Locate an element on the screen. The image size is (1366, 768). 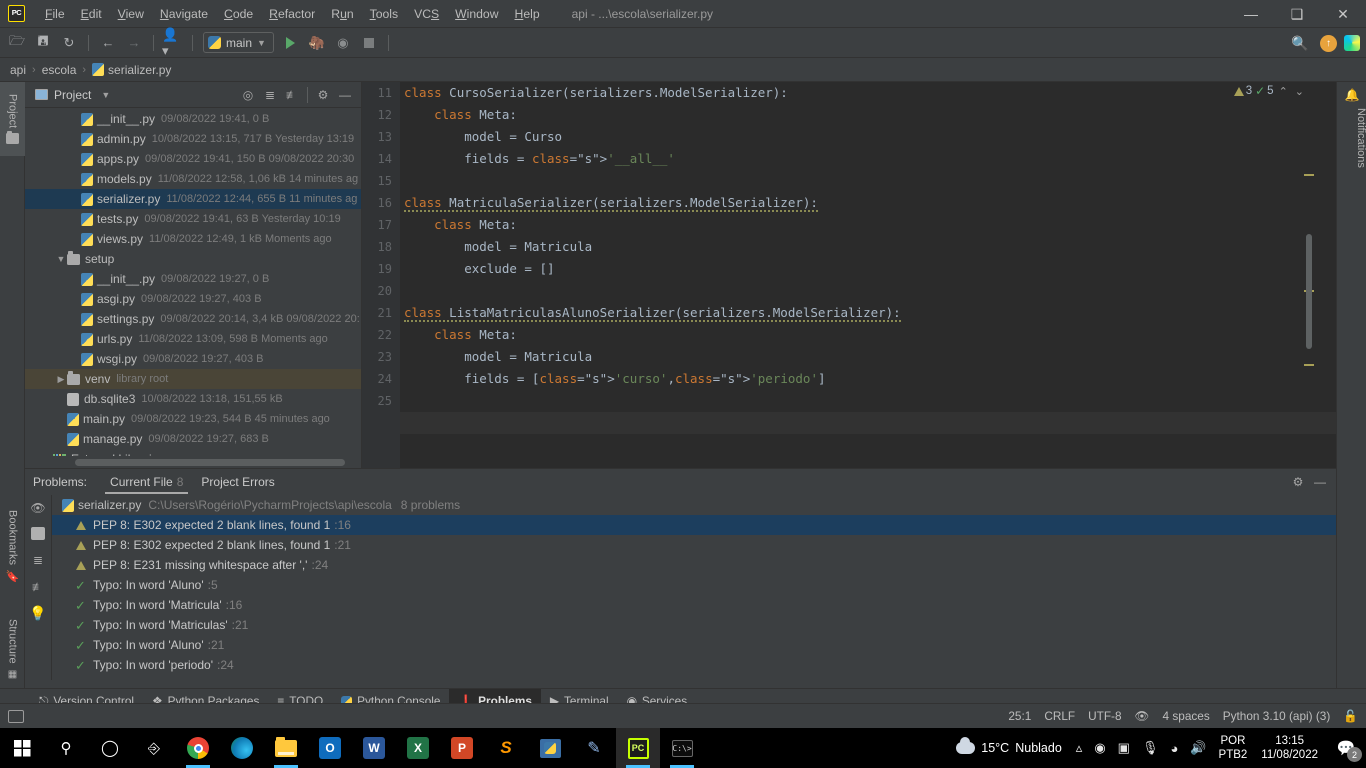
tree-item-wsgi-py: wsgi.py 09/08/2022 19:27, 403 B is located at coordinates (193, 359).